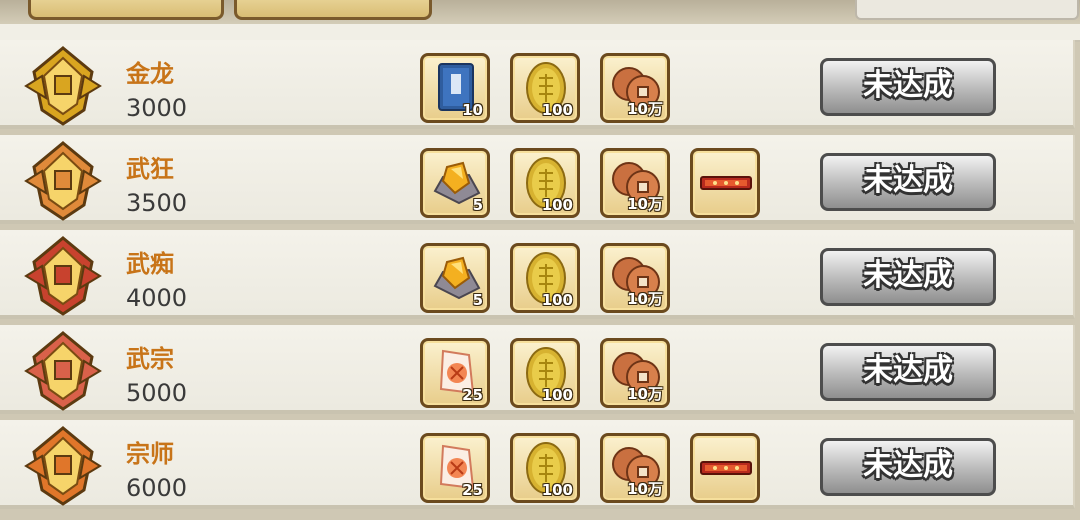  What do you see at coordinates (472, 110) in the screenshot?
I see `reward-quantity: 10` at bounding box center [472, 110].